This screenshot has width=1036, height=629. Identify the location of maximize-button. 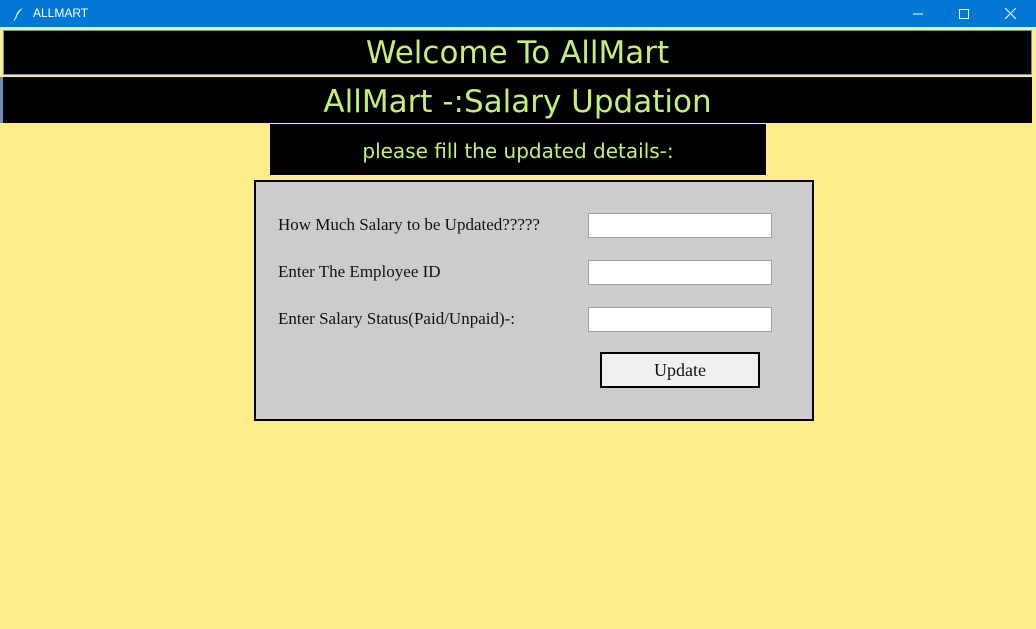
(964, 13).